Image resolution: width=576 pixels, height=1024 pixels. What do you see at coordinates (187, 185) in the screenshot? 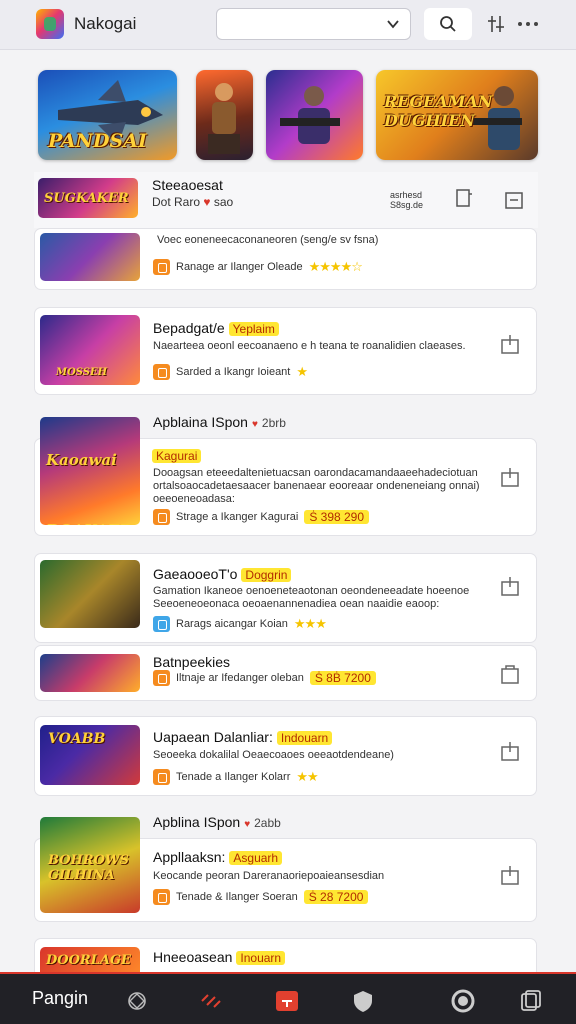
I see `app-title: Steeaoesat` at bounding box center [187, 185].